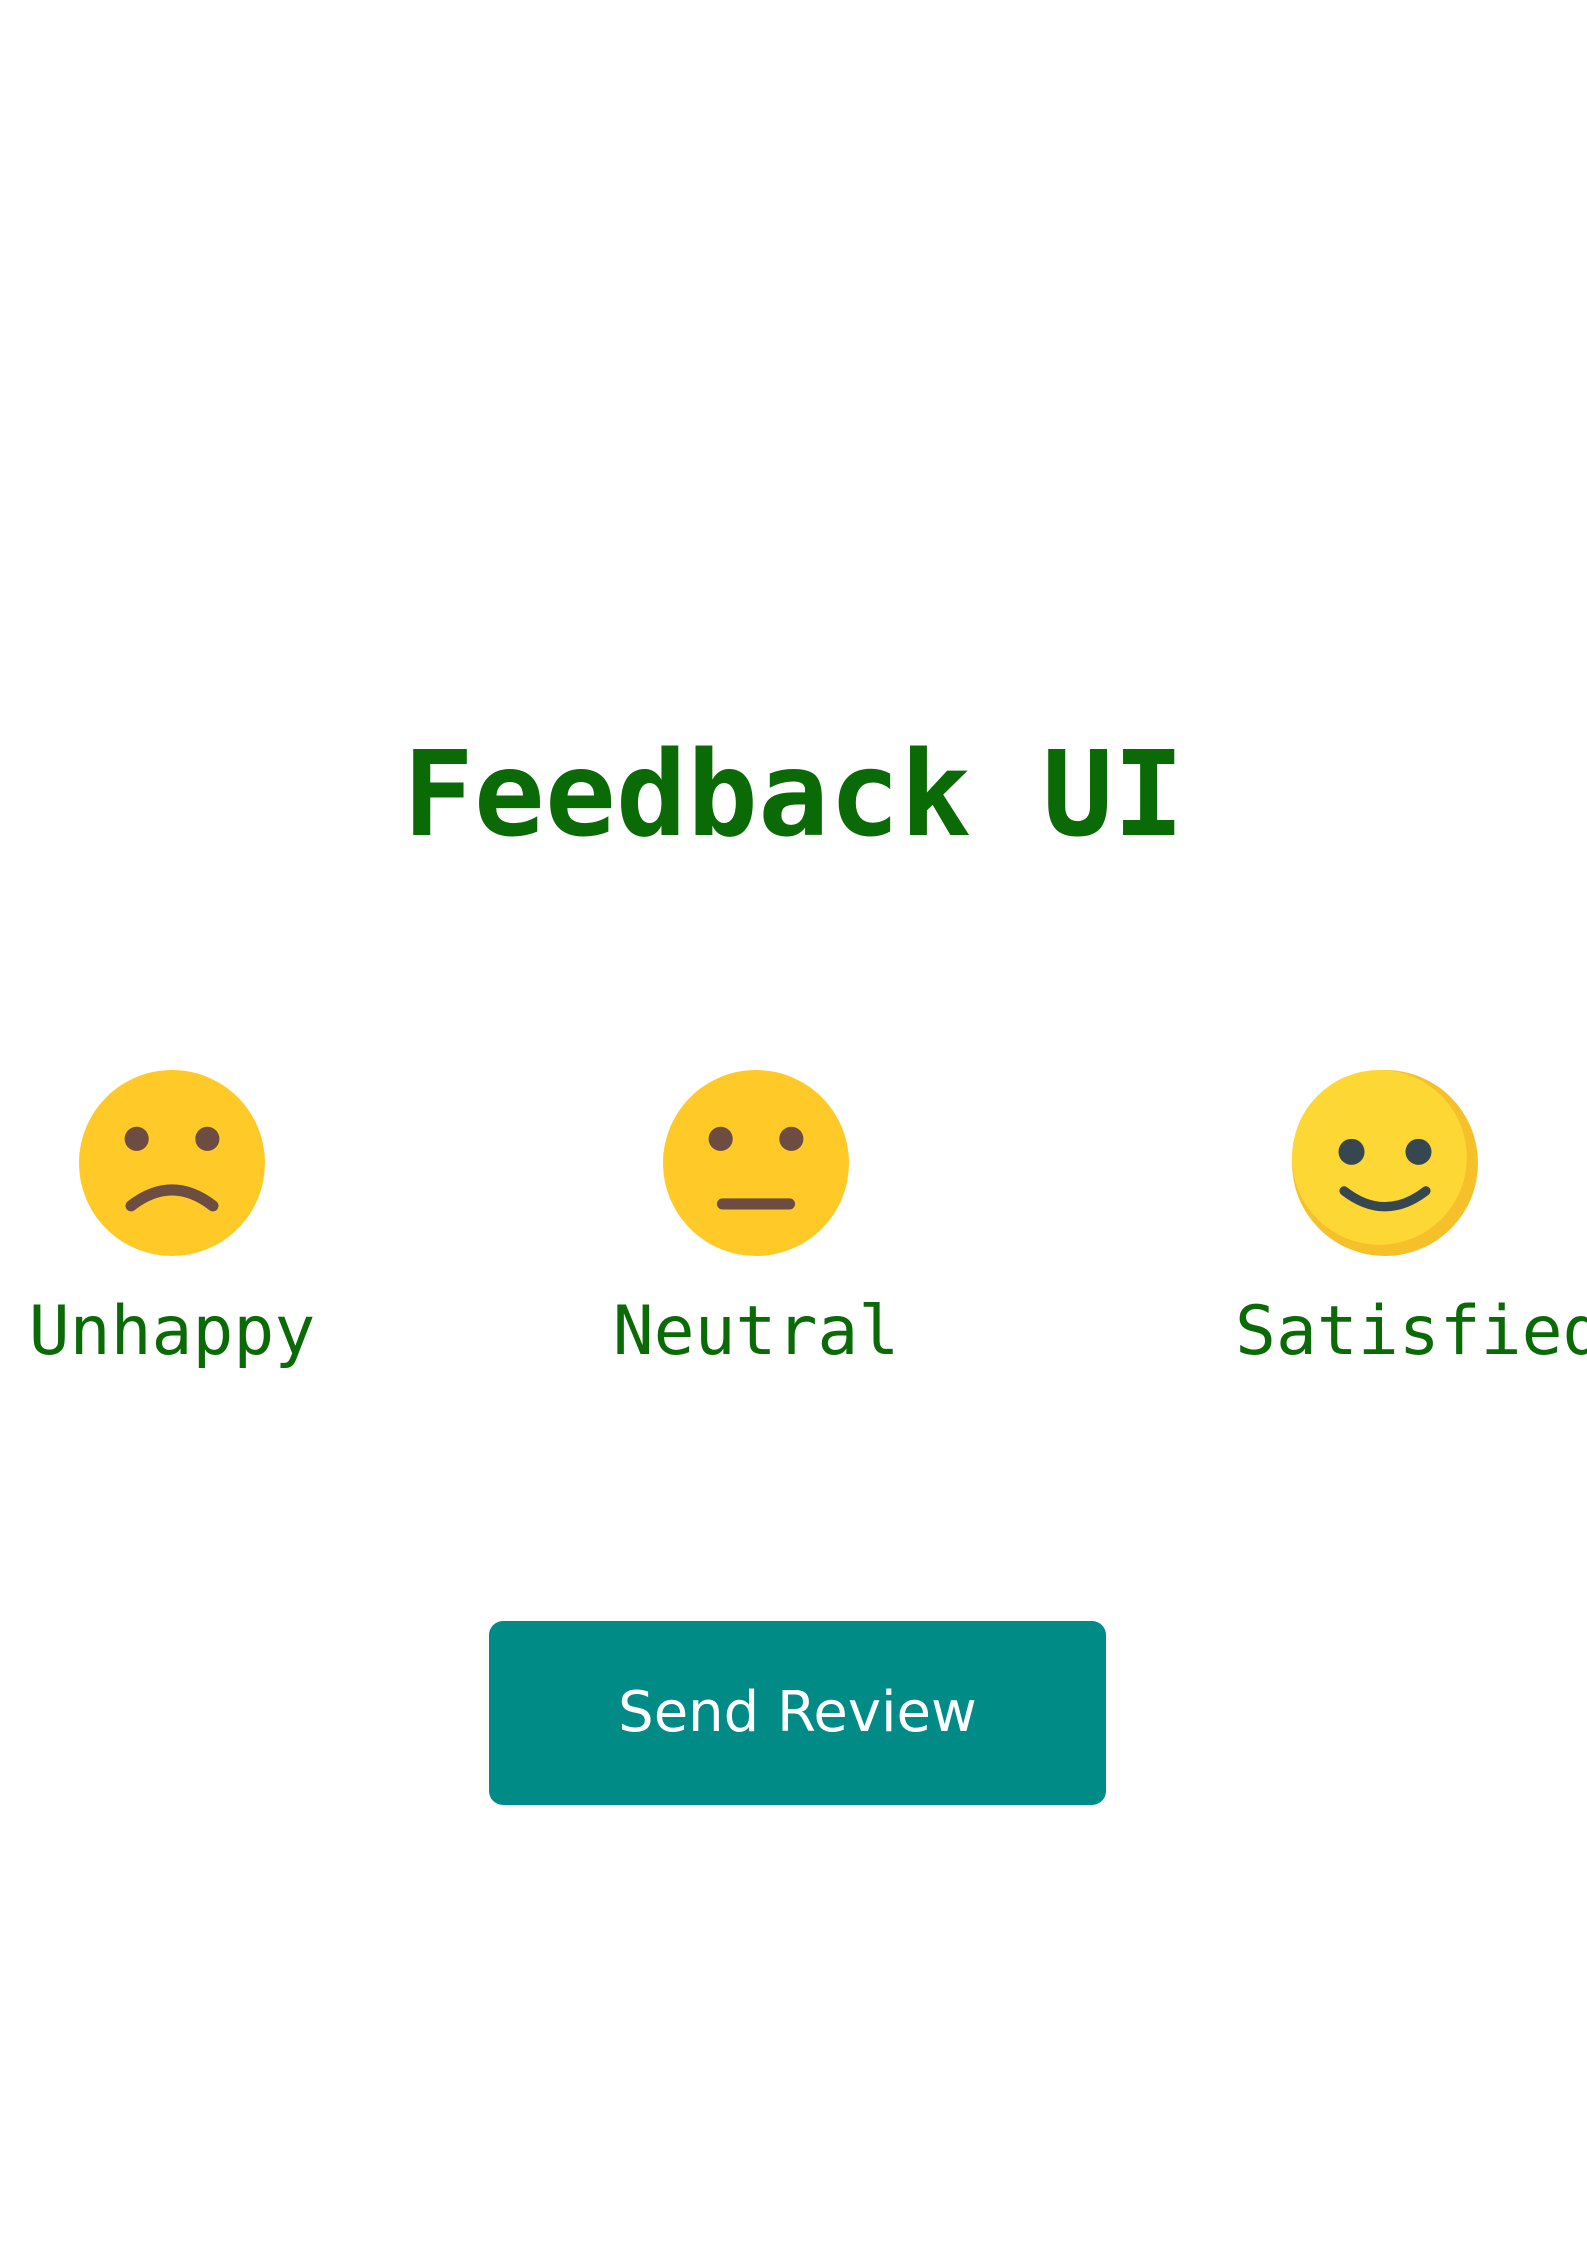  Describe the element at coordinates (756, 1331) in the screenshot. I see `rating-label: Neutral` at that location.